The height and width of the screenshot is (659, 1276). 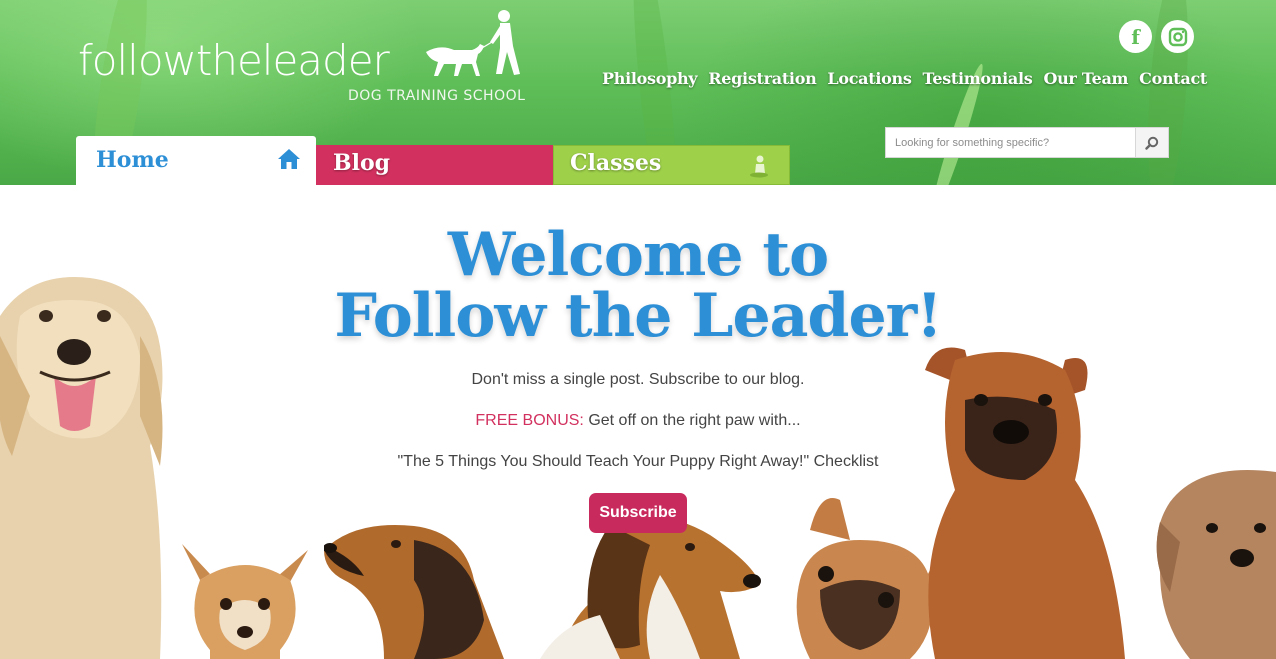 I want to click on instagram-link, so click(x=1177, y=36).